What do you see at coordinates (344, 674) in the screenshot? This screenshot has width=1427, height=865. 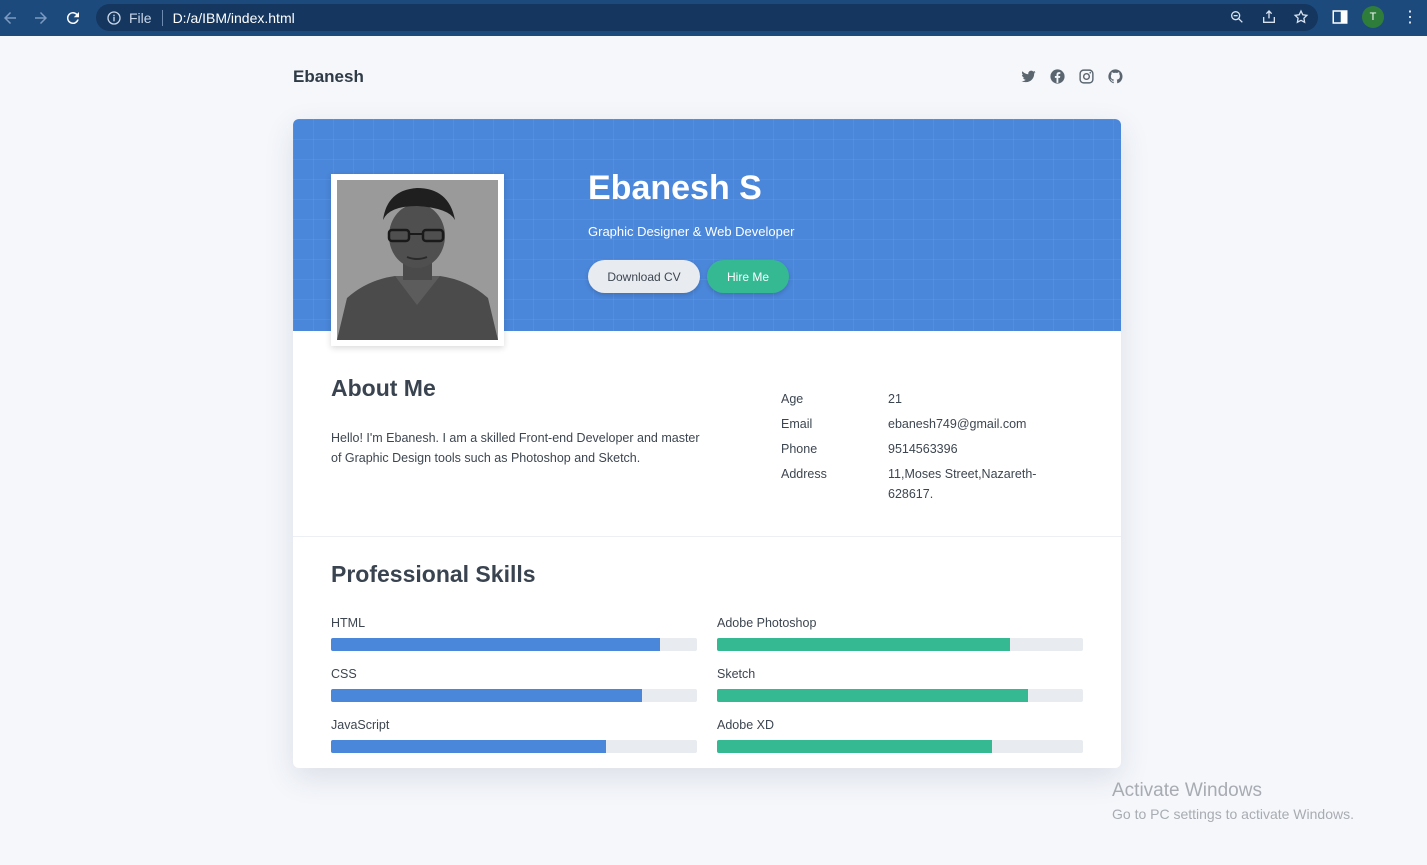 I see `skill-label: CSS` at bounding box center [344, 674].